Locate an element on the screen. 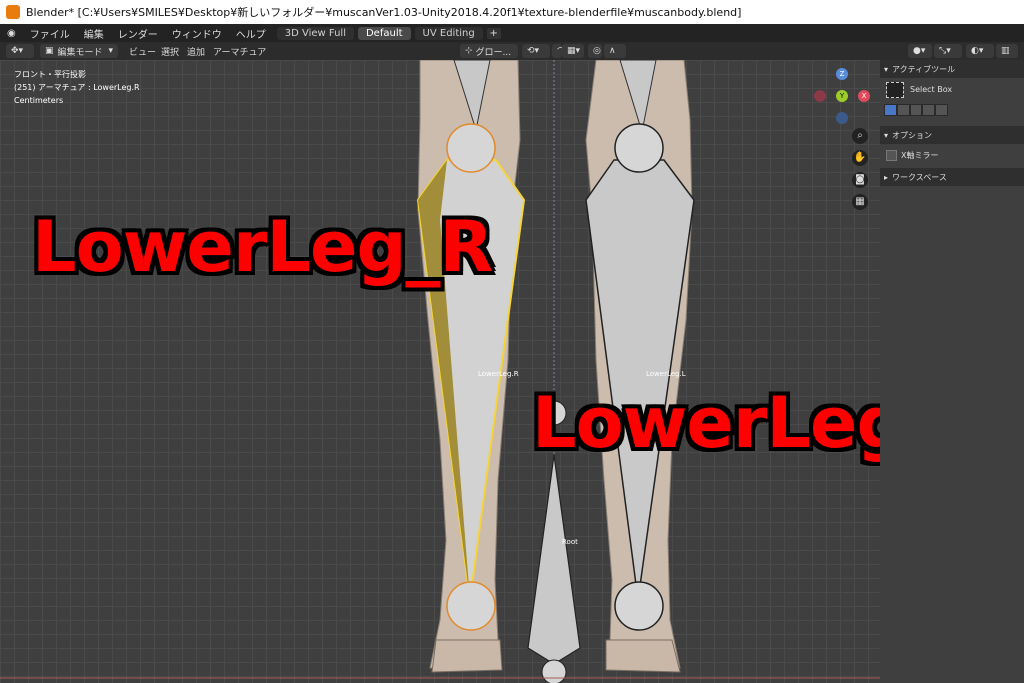 This screenshot has width=1024, height=683. proportional-edit-icon: ◎ is located at coordinates (595, 51).